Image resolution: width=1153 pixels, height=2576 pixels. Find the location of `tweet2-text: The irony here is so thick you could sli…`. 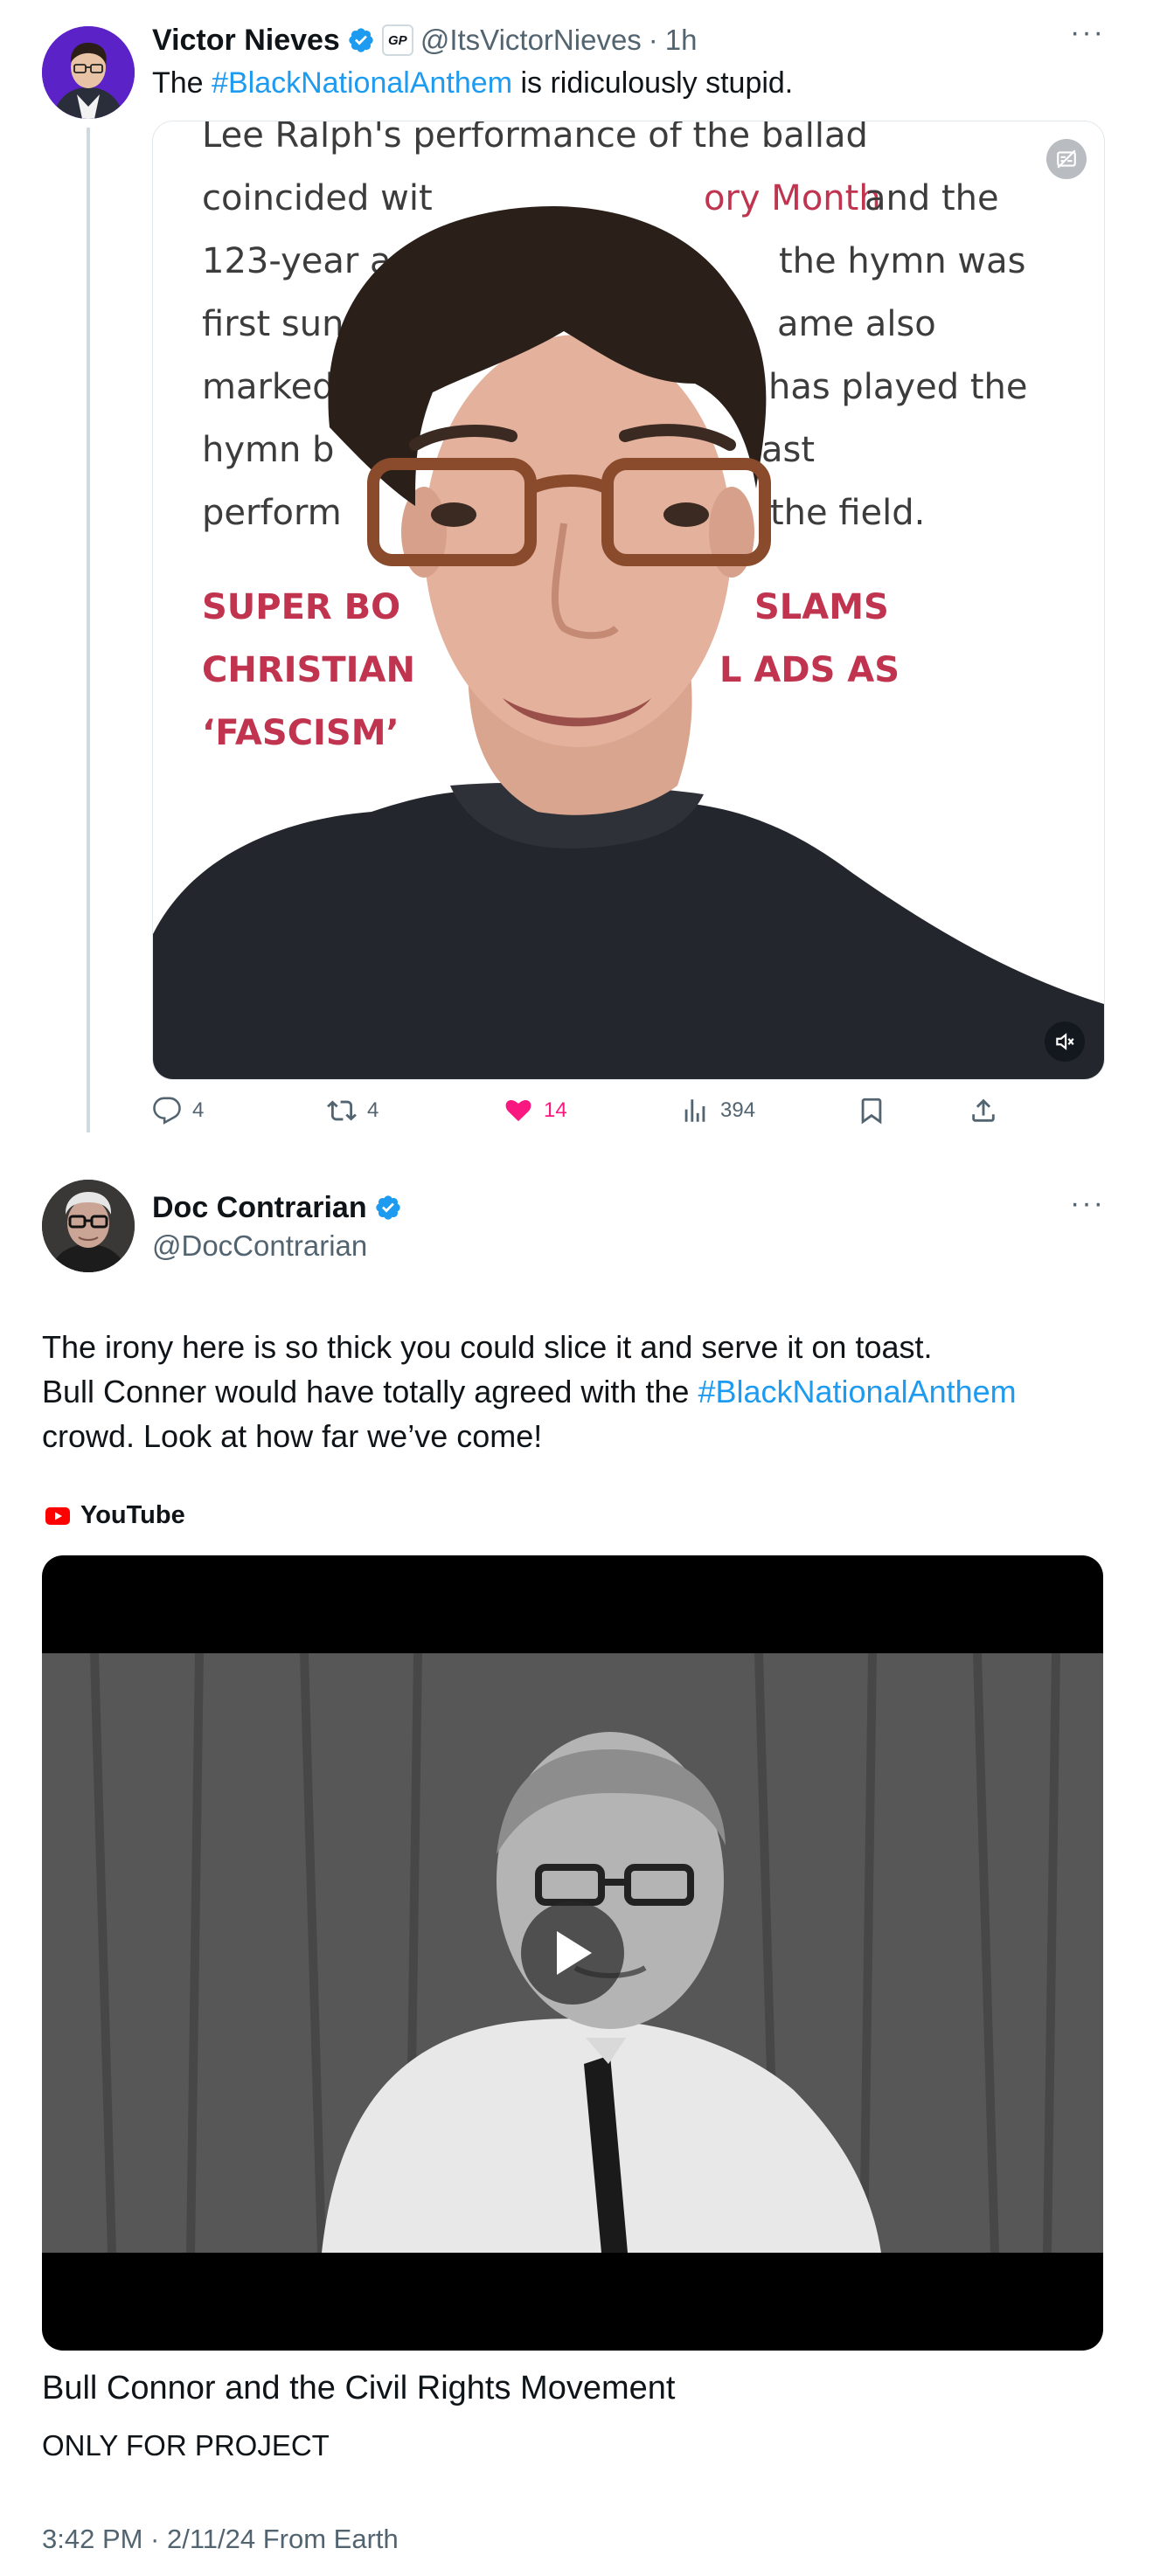

tweet2-text: The irony here is so thick you could sli… is located at coordinates (584, 1391).